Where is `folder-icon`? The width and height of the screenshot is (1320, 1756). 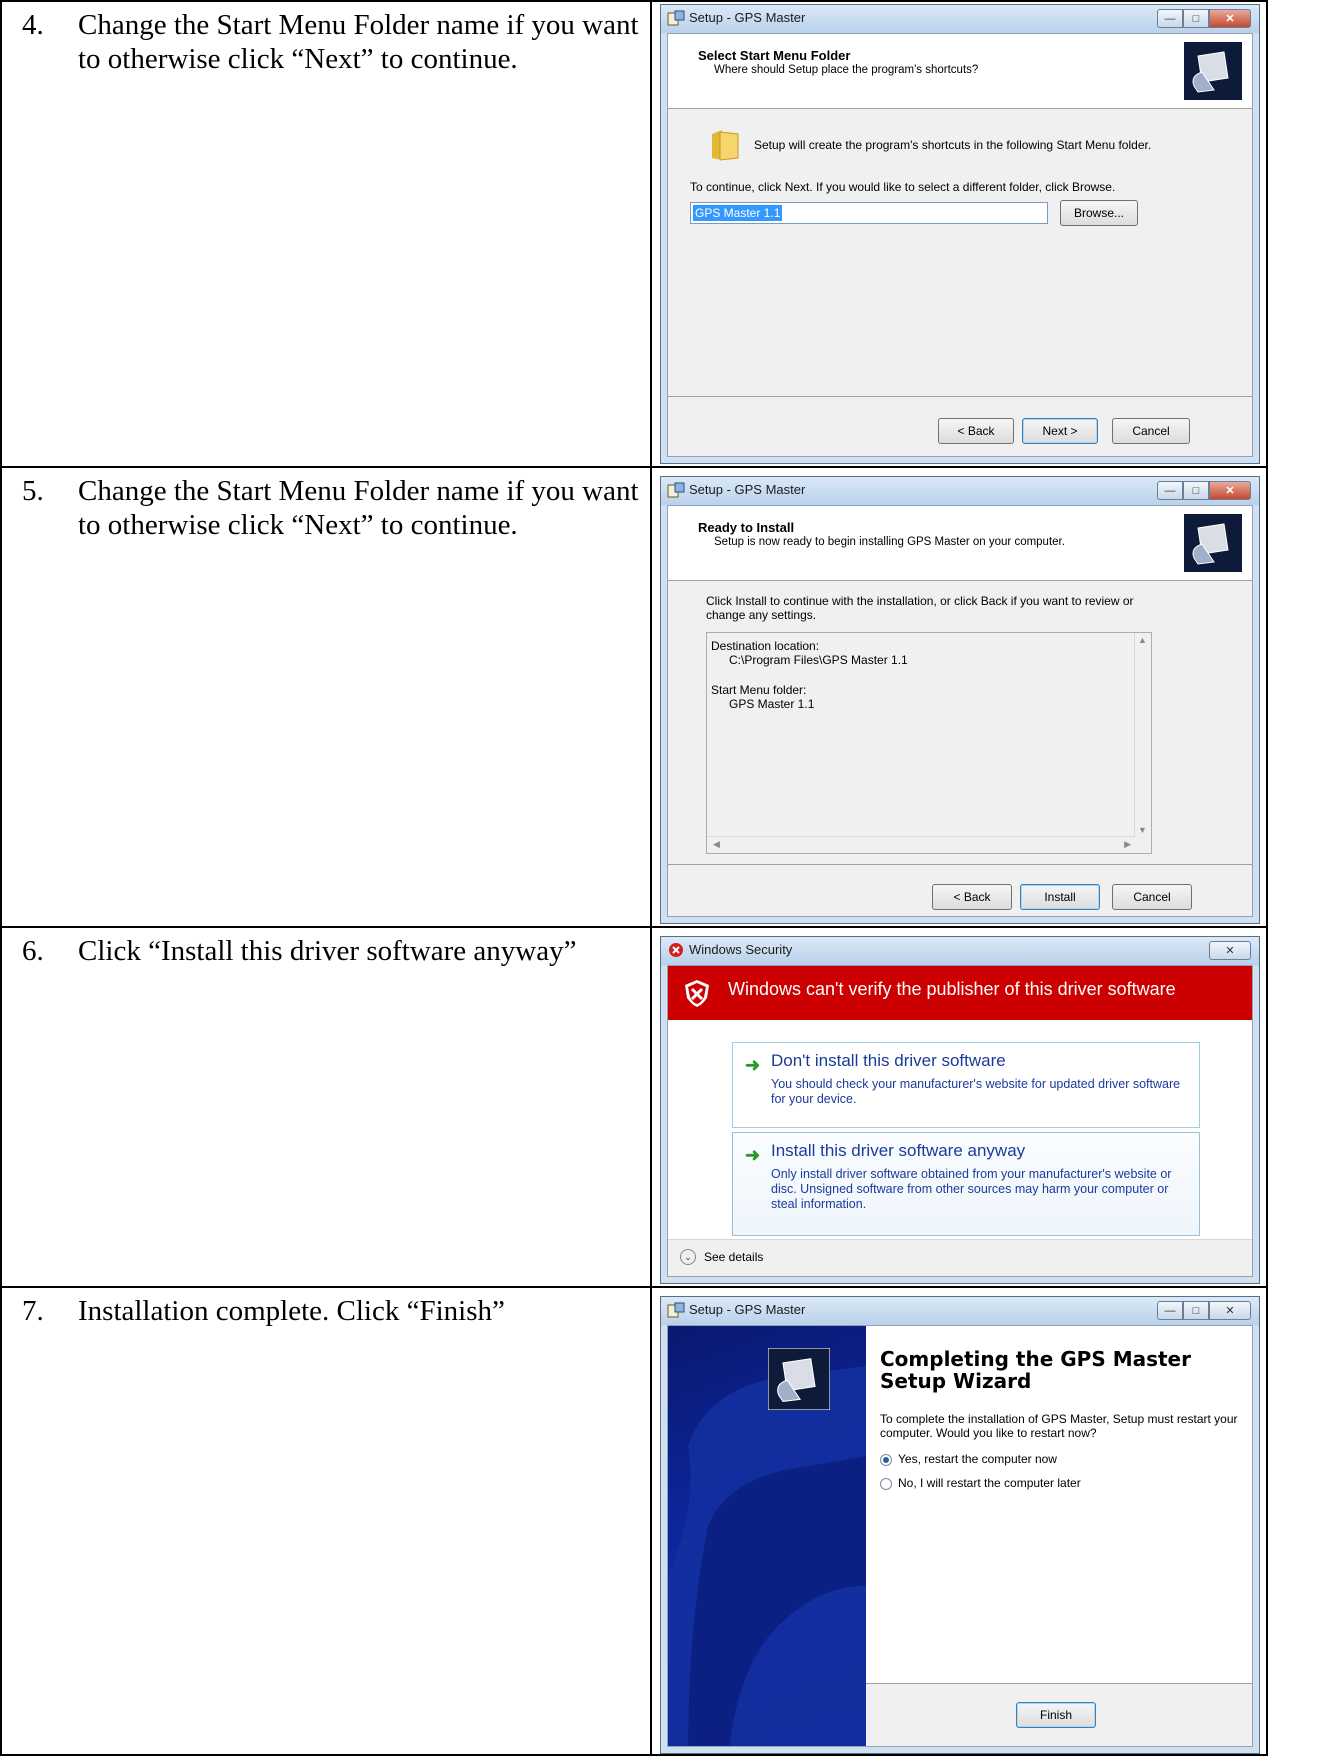 folder-icon is located at coordinates (725, 145).